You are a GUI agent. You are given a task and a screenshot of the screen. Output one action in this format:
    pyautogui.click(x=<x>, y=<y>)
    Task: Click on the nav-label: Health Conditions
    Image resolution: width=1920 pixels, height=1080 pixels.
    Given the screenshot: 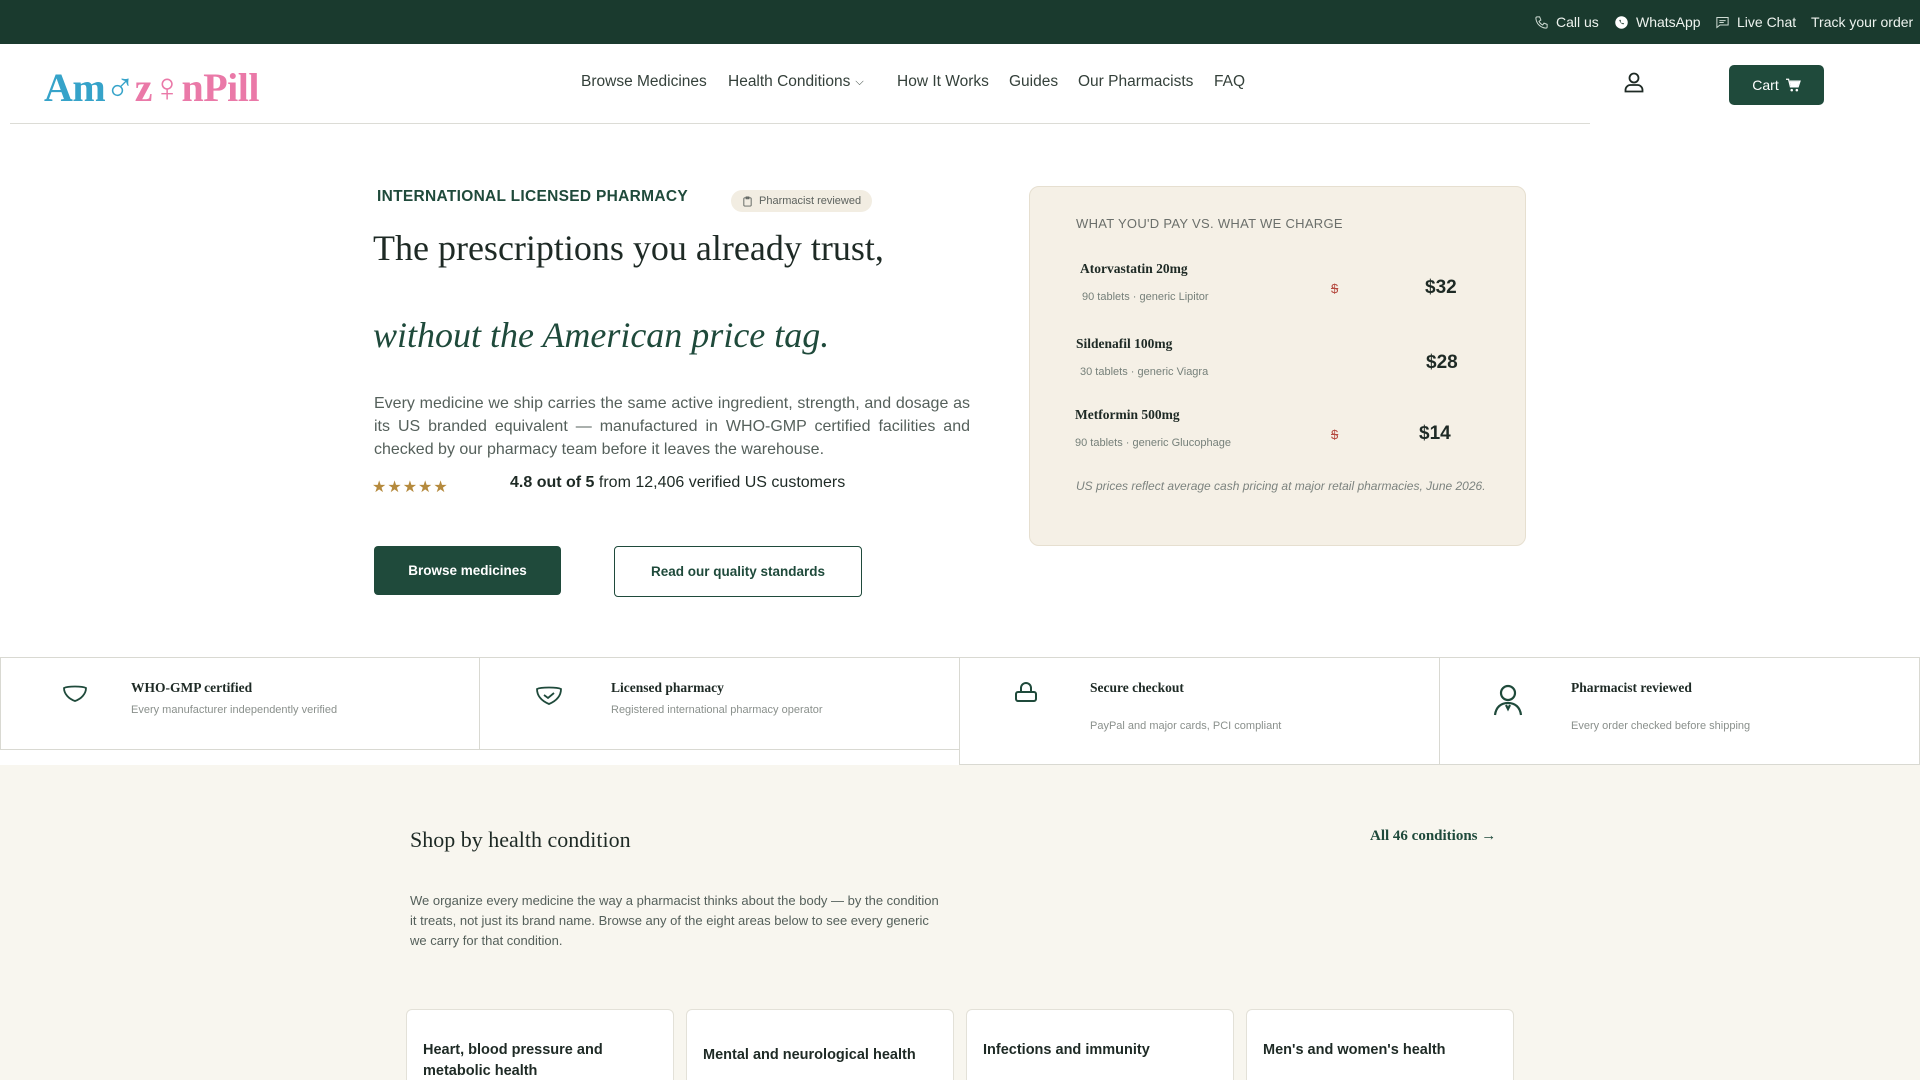 What is the action you would take?
    pyautogui.click(x=789, y=81)
    